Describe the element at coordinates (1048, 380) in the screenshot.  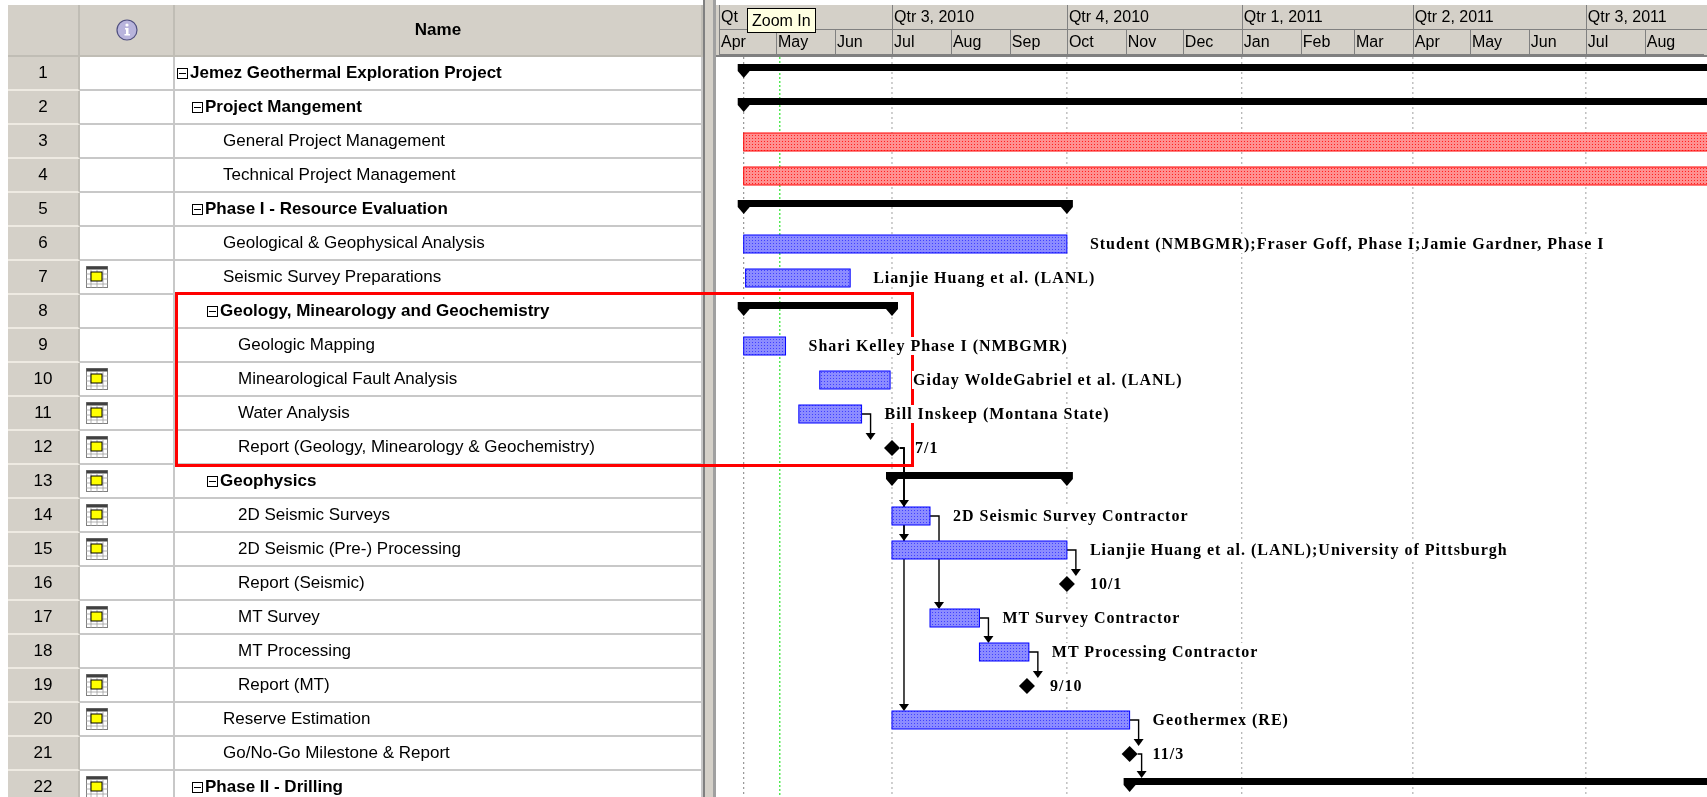
I see `resource-label: Giday WoldeGabriel et al. (LANL)` at that location.